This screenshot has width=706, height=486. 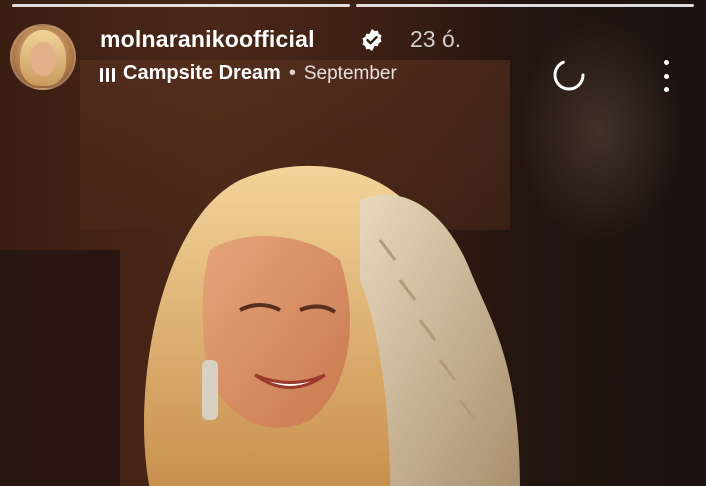 What do you see at coordinates (107, 74) in the screenshot?
I see `music-bars-icon` at bounding box center [107, 74].